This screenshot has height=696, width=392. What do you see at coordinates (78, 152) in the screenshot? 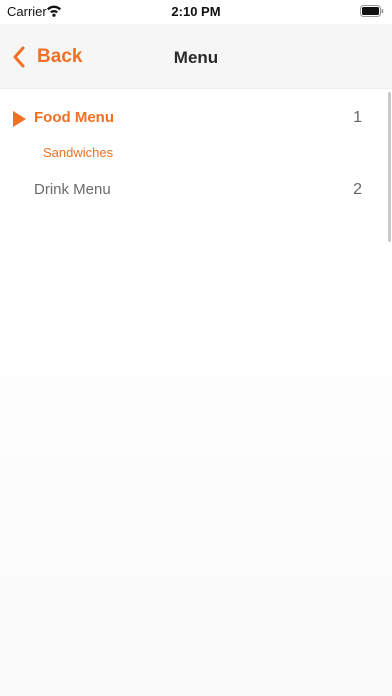
I see `menu-item-label: Sandwiches` at bounding box center [78, 152].